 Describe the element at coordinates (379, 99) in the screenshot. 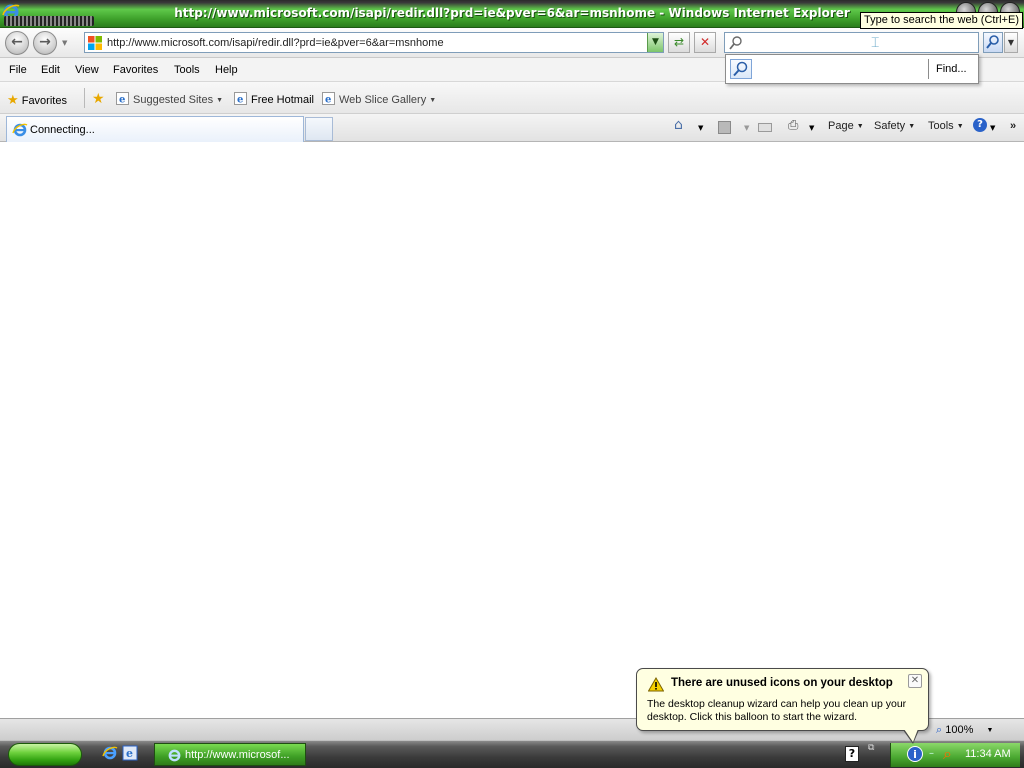

I see `web-slice-gallery-button: e Web Slice Gallery ▼` at that location.